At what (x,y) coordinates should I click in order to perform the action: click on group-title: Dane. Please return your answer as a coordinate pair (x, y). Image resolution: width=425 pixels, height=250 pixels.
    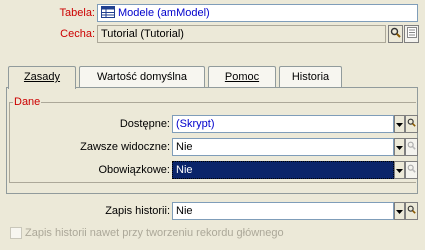
    Looking at the image, I should click on (27, 102).